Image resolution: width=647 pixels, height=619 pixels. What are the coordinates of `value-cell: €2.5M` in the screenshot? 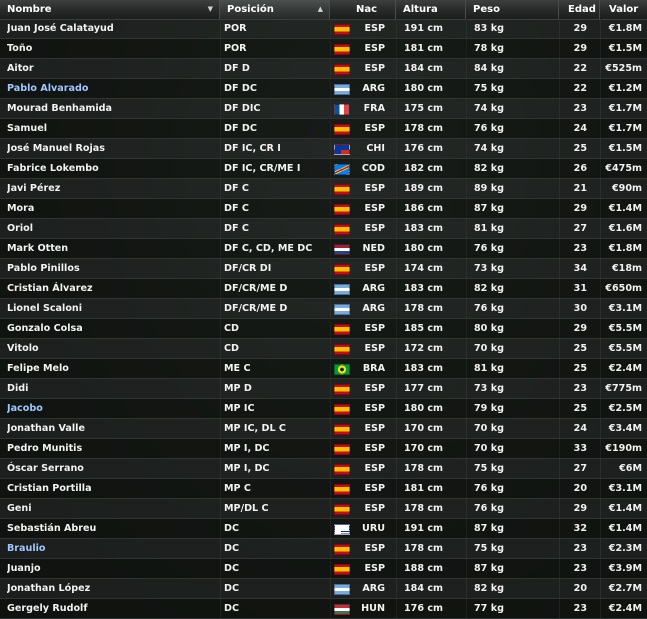 It's located at (625, 408).